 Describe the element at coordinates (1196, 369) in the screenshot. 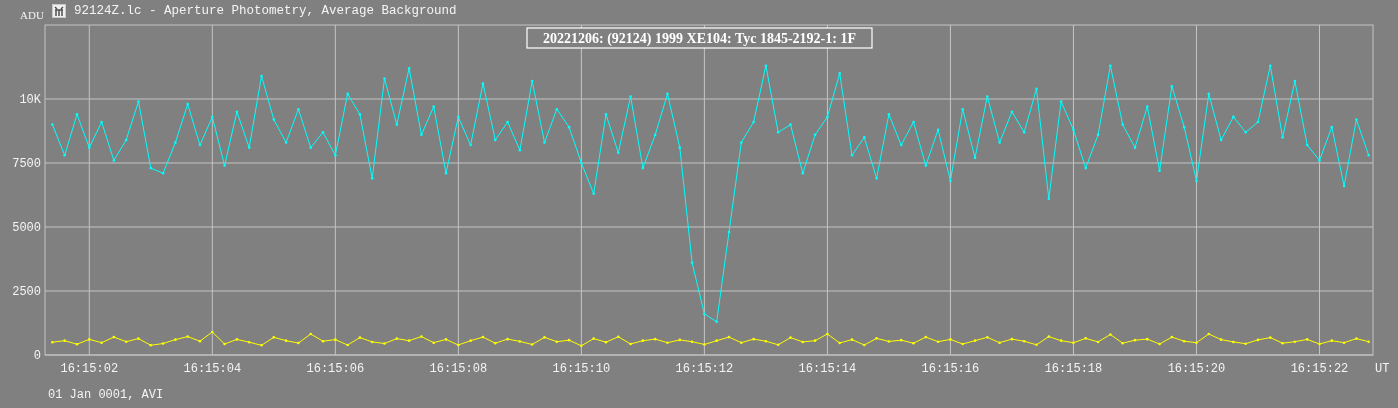

I see `x-tick-label: 16:15:20` at that location.